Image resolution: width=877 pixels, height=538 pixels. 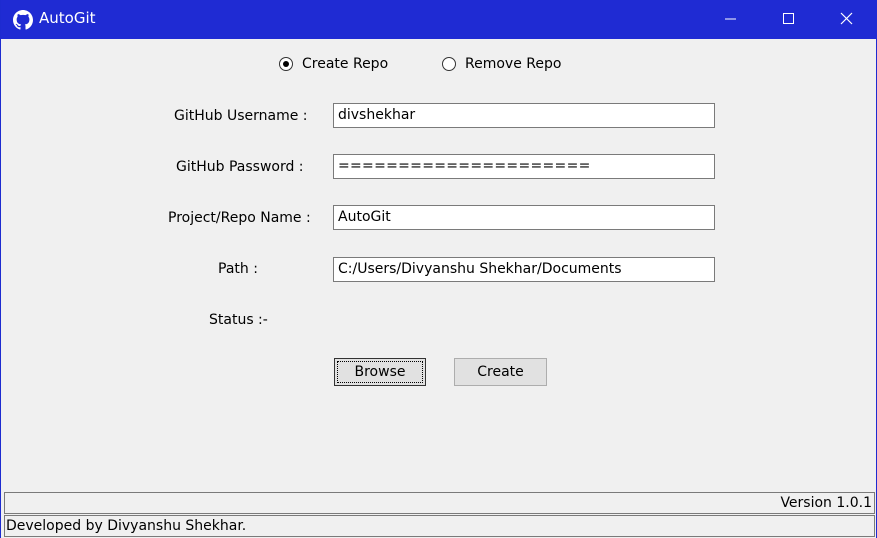 I want to click on project-name-input: AutoGit, so click(x=524, y=217).